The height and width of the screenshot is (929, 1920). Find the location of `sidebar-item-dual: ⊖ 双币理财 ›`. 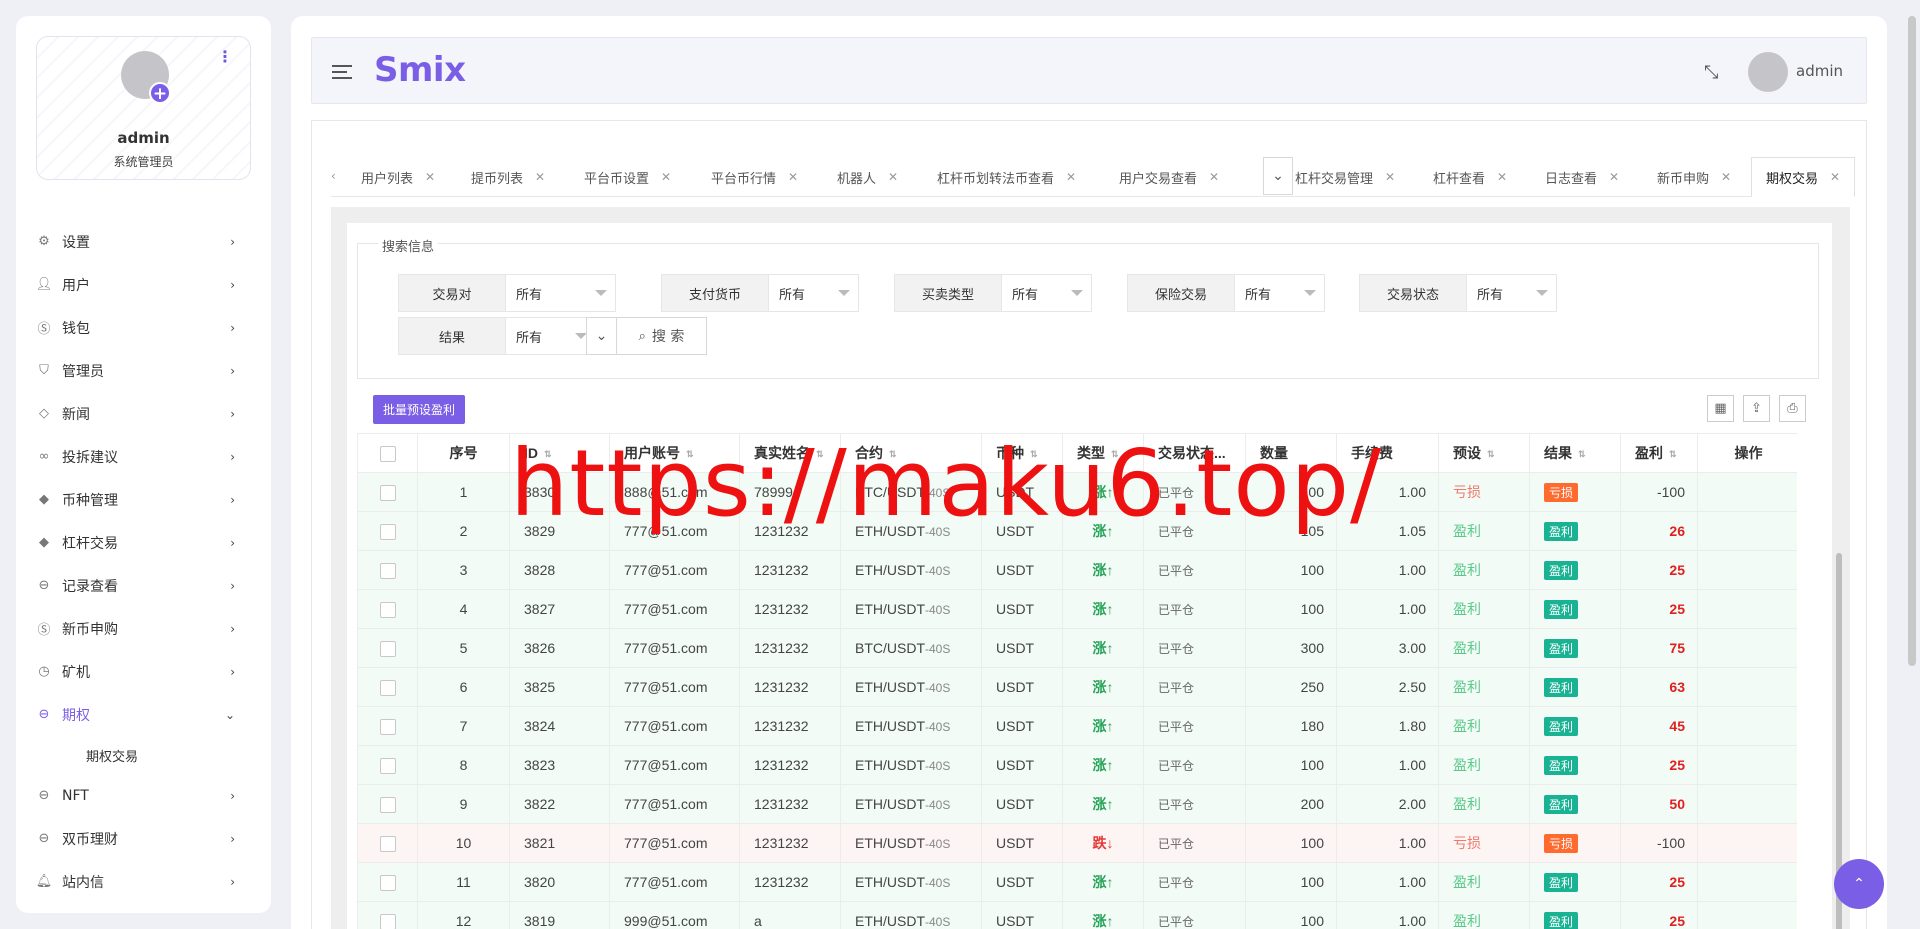

sidebar-item-dual: ⊖ 双币理财 › is located at coordinates (143, 838).